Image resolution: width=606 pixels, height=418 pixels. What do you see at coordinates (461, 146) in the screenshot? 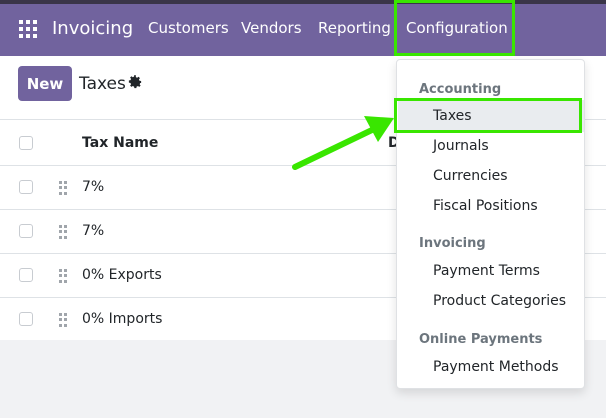
I see `menu-item-journals: Journals` at bounding box center [461, 146].